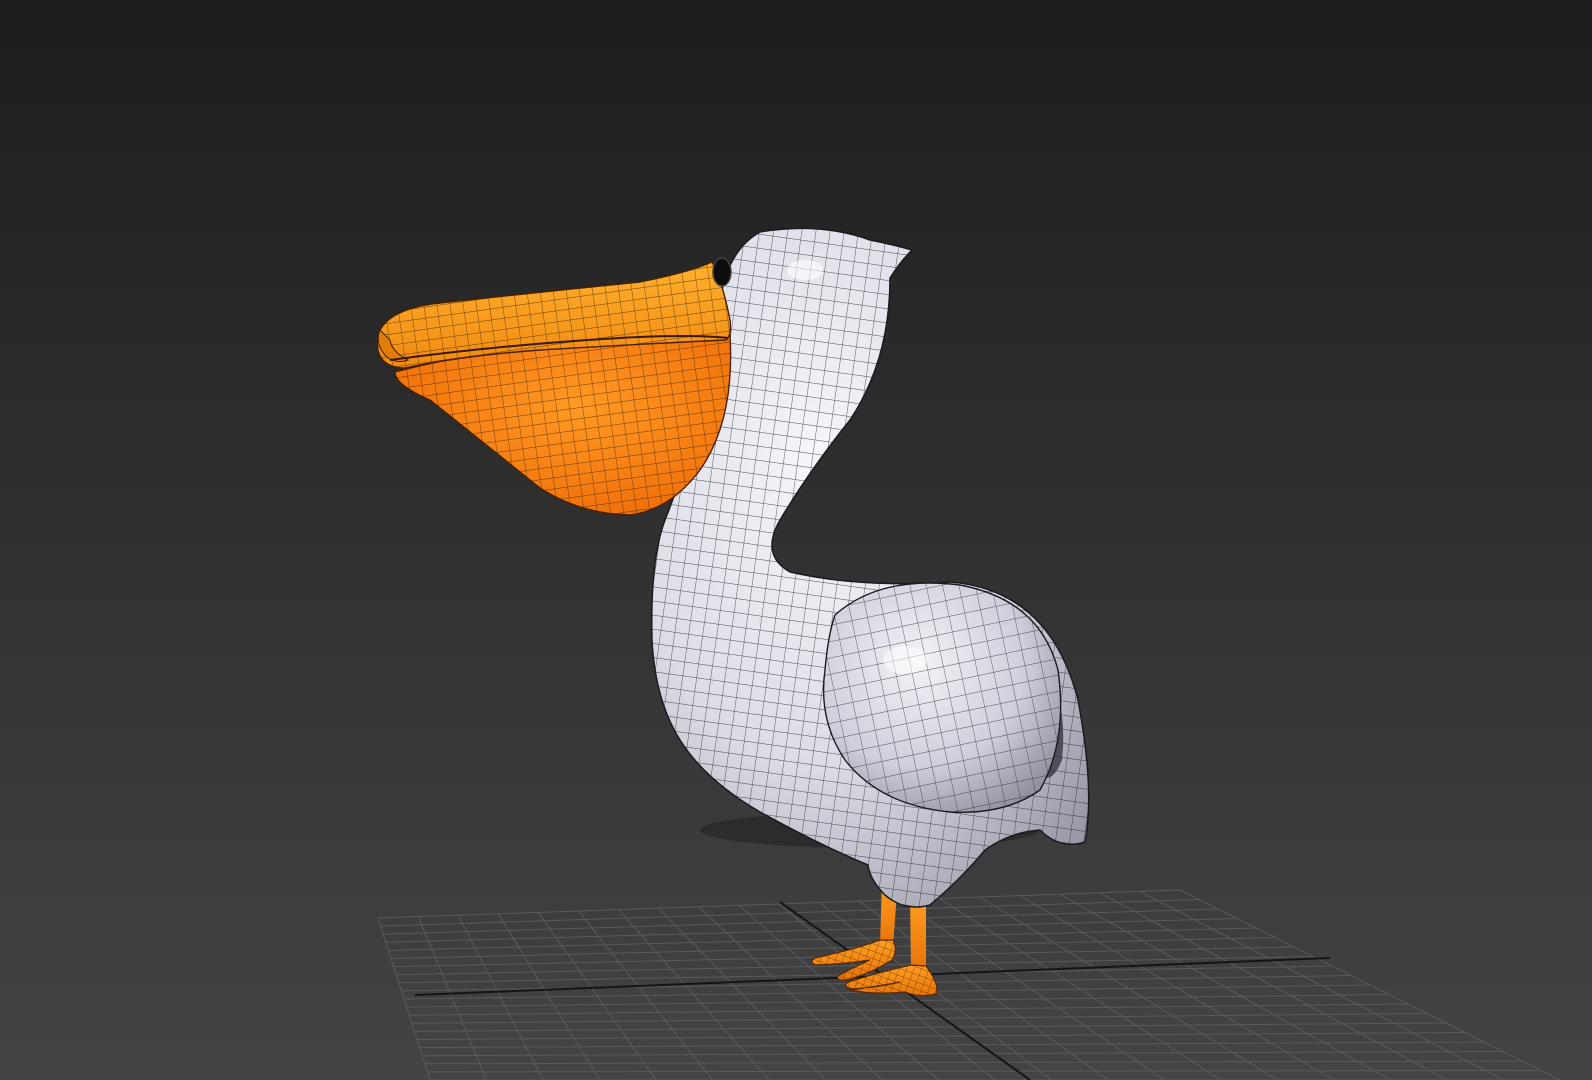 The height and width of the screenshot is (1080, 1592). I want to click on head-highlight, so click(805, 270).